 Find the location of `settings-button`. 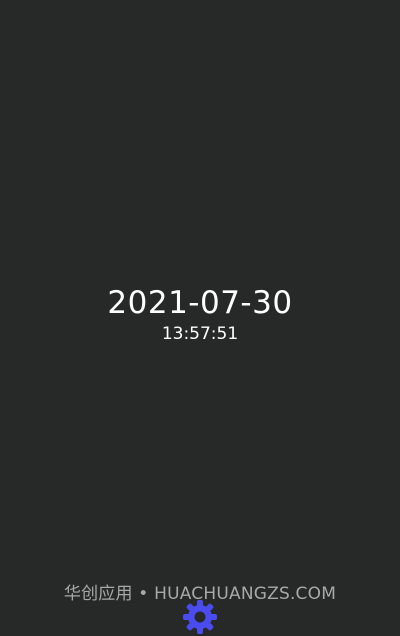

settings-button is located at coordinates (200, 617).